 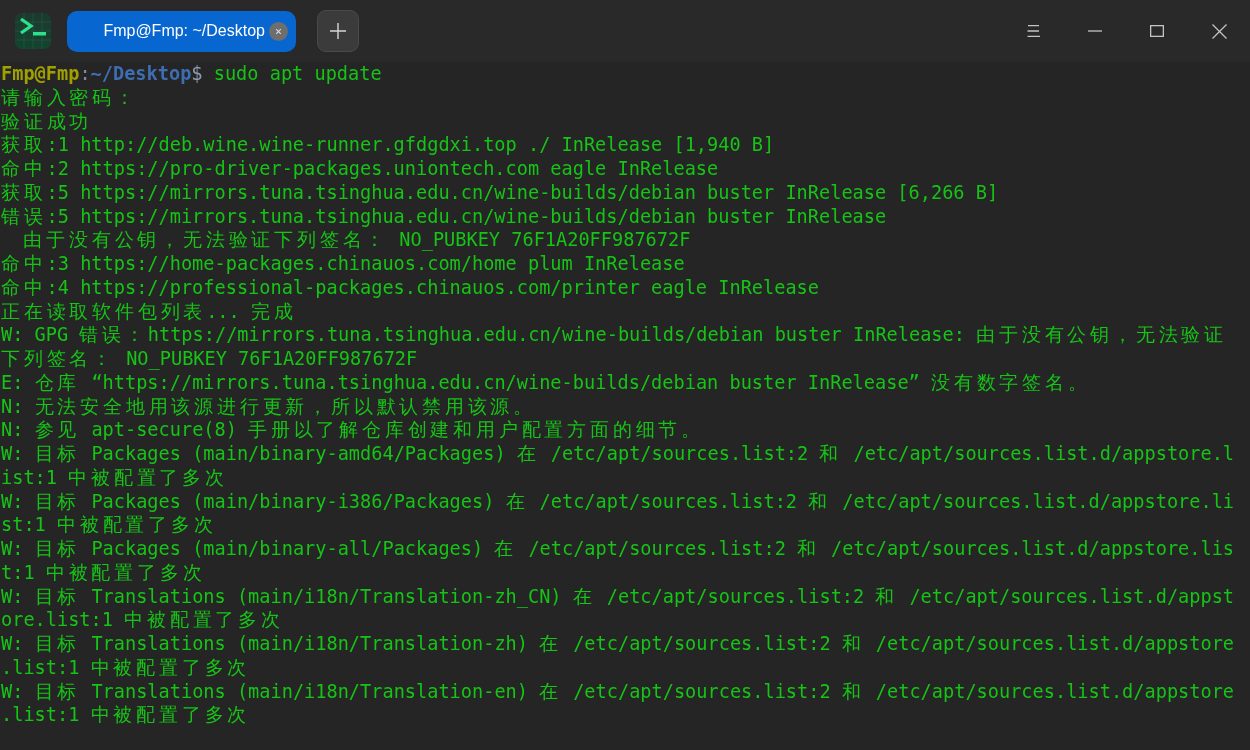 I want to click on terminal-output-line: 下列签名： NO_PUBKEY 76F1A20FF987672F, so click(x=209, y=358).